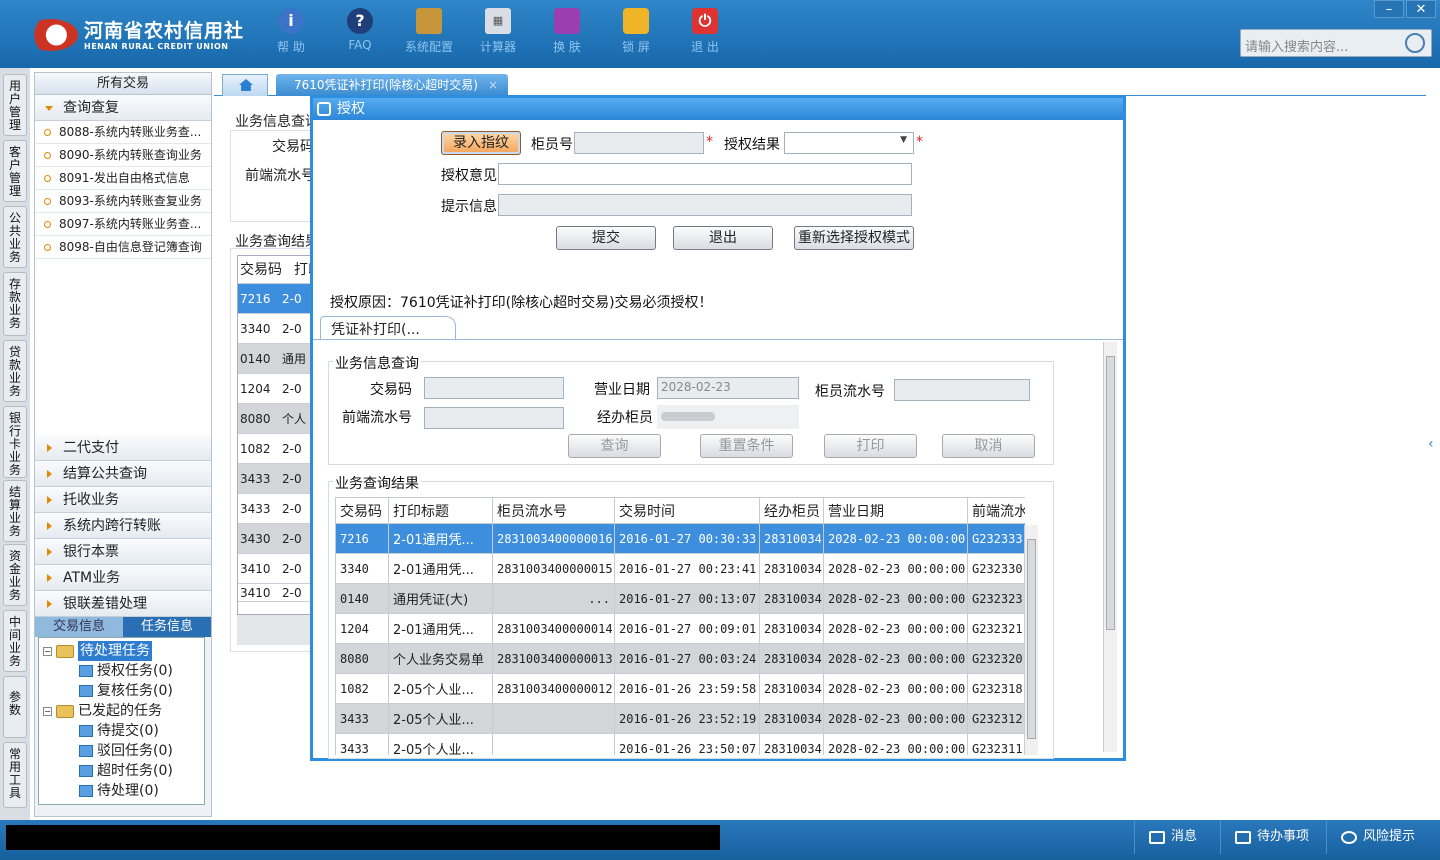 The height and width of the screenshot is (860, 1440). What do you see at coordinates (1421, 9) in the screenshot?
I see `close-window-button: ✕` at bounding box center [1421, 9].